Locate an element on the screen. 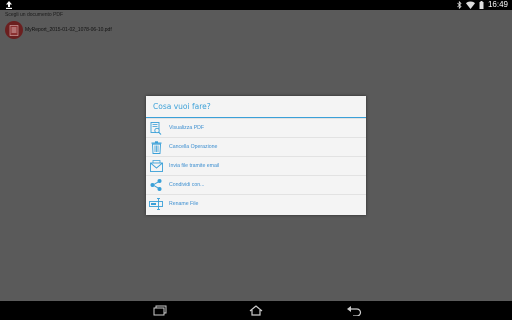 Image resolution: width=512 pixels, height=320 pixels. menu-item-label: Rename File is located at coordinates (184, 204).